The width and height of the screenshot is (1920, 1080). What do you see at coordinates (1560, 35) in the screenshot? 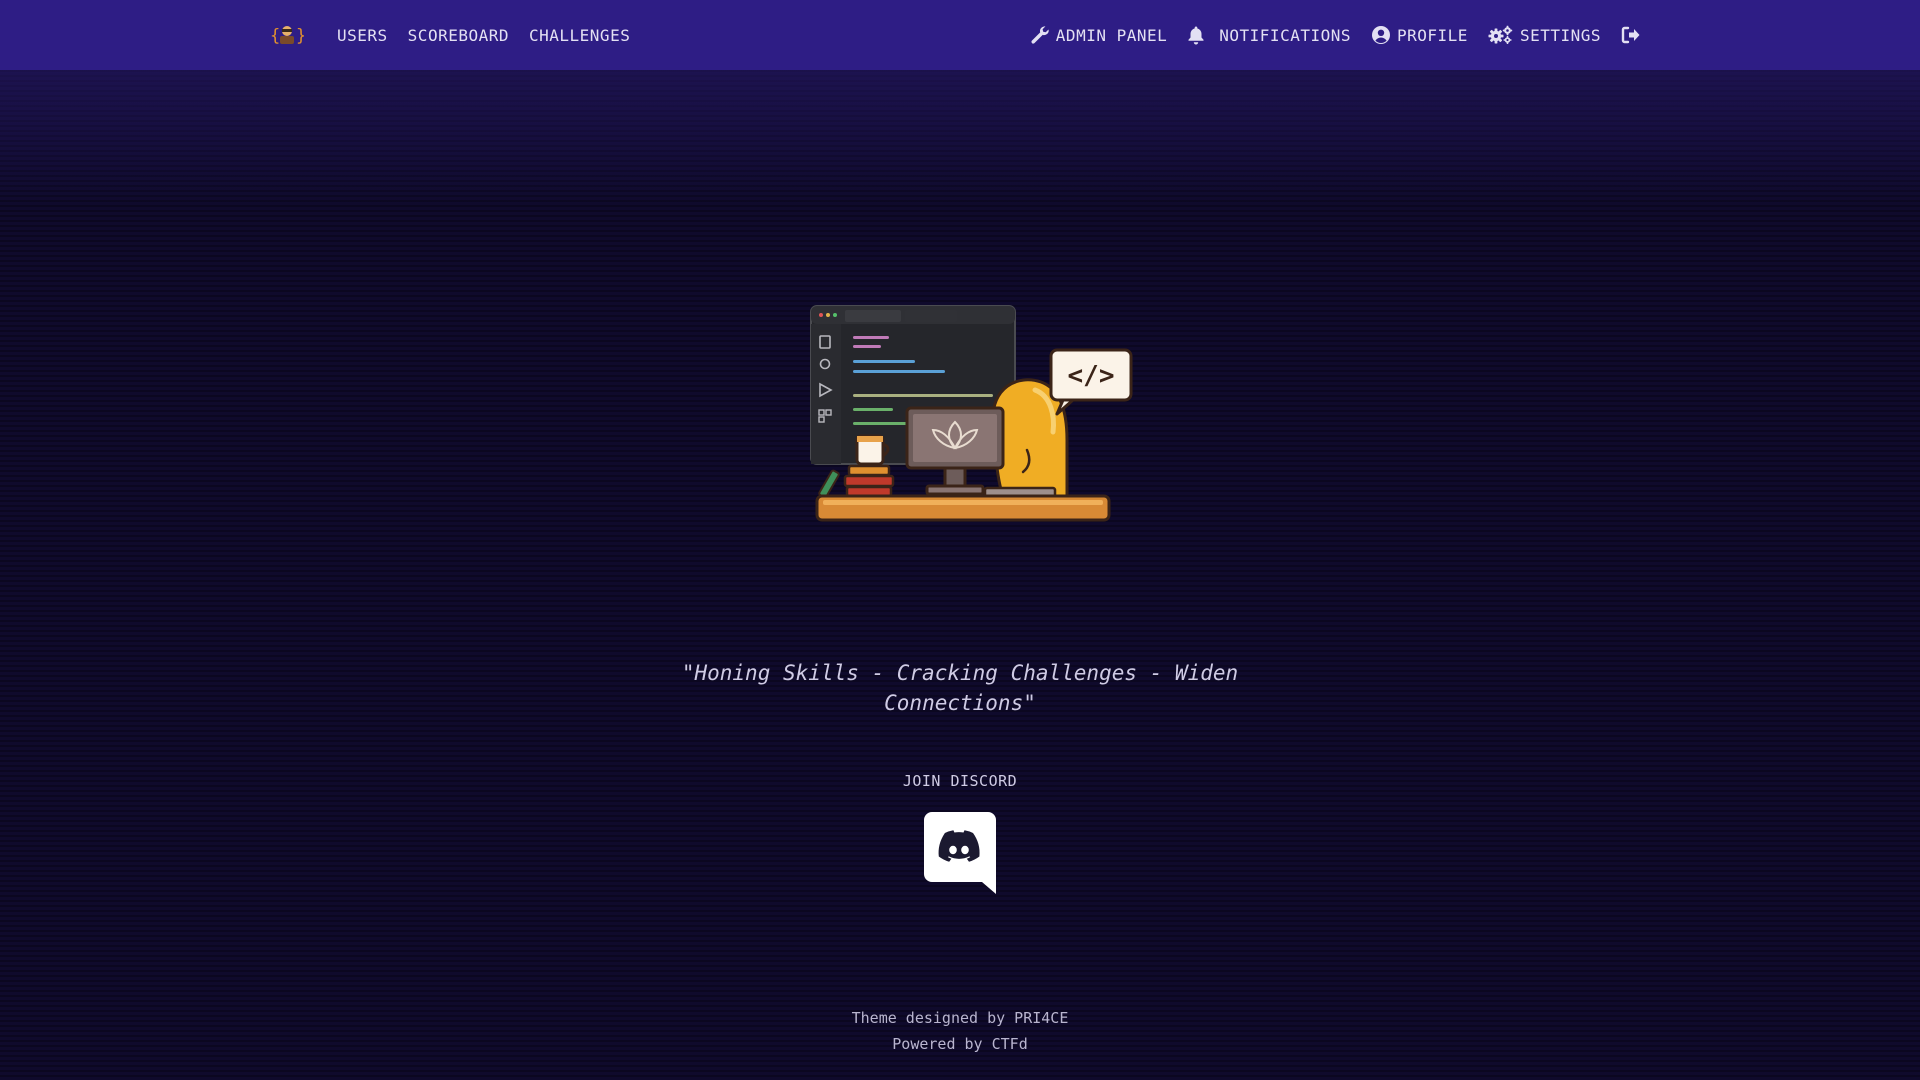
I see `nav-settings-label: SETTINGS` at bounding box center [1560, 35].